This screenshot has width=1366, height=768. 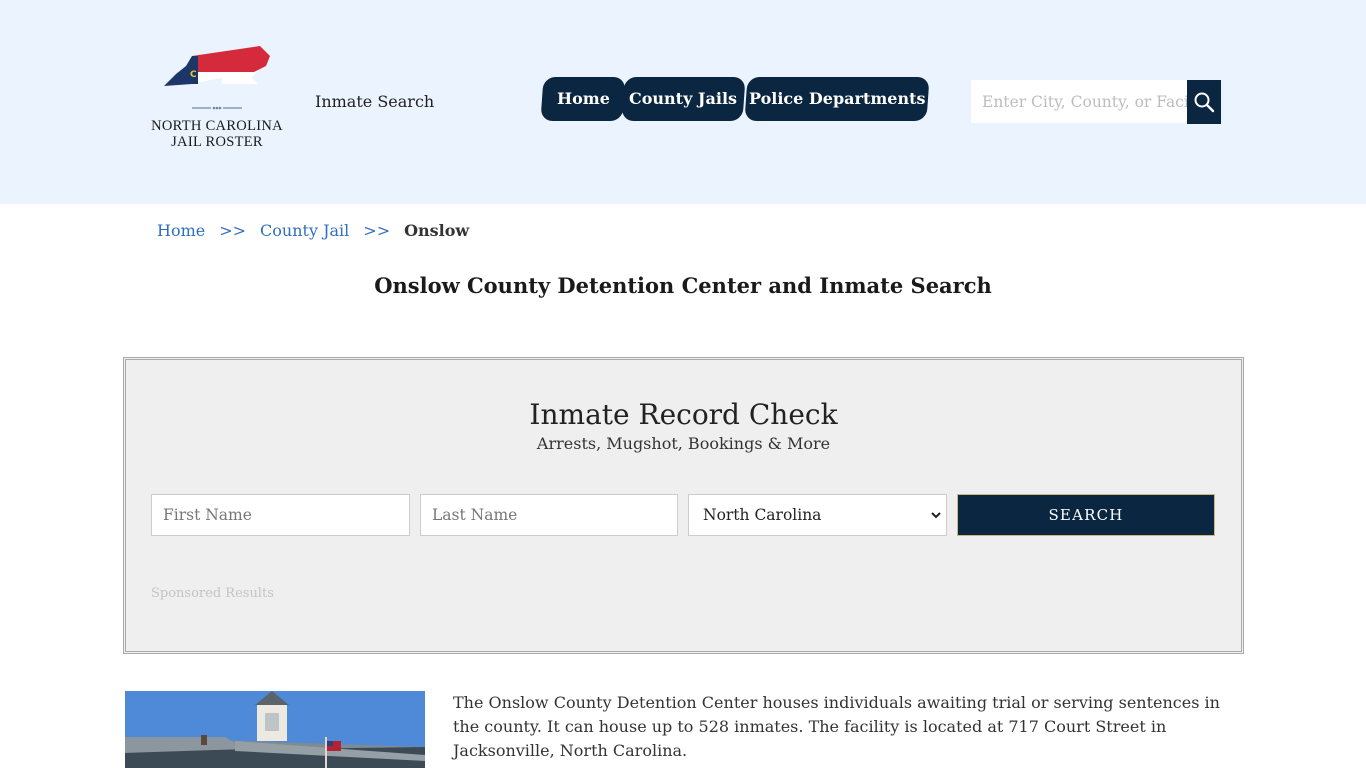 I want to click on divider-icon, so click(x=217, y=108).